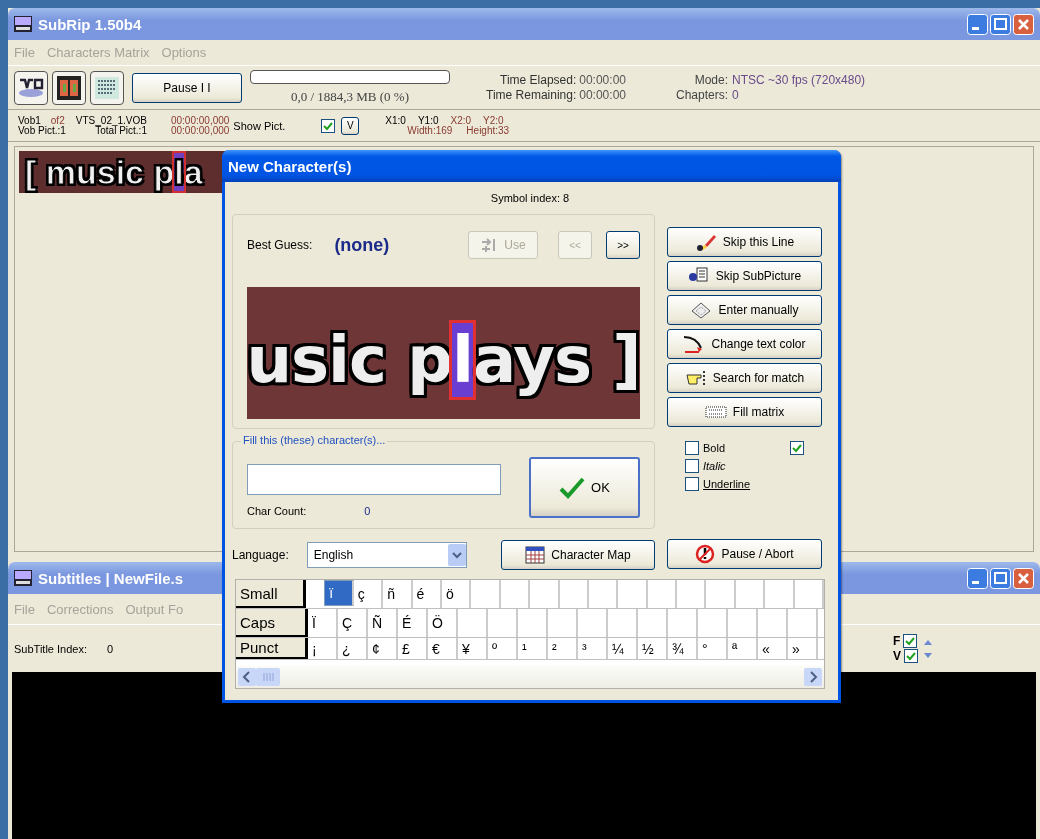  Describe the element at coordinates (383, 648) in the screenshot. I see `char-cell: ¢` at that location.